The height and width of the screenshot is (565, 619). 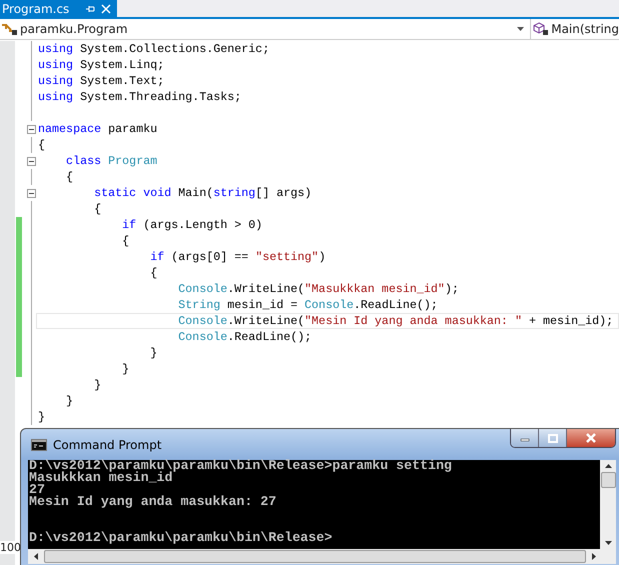 I want to click on class-icon, so click(x=9, y=29).